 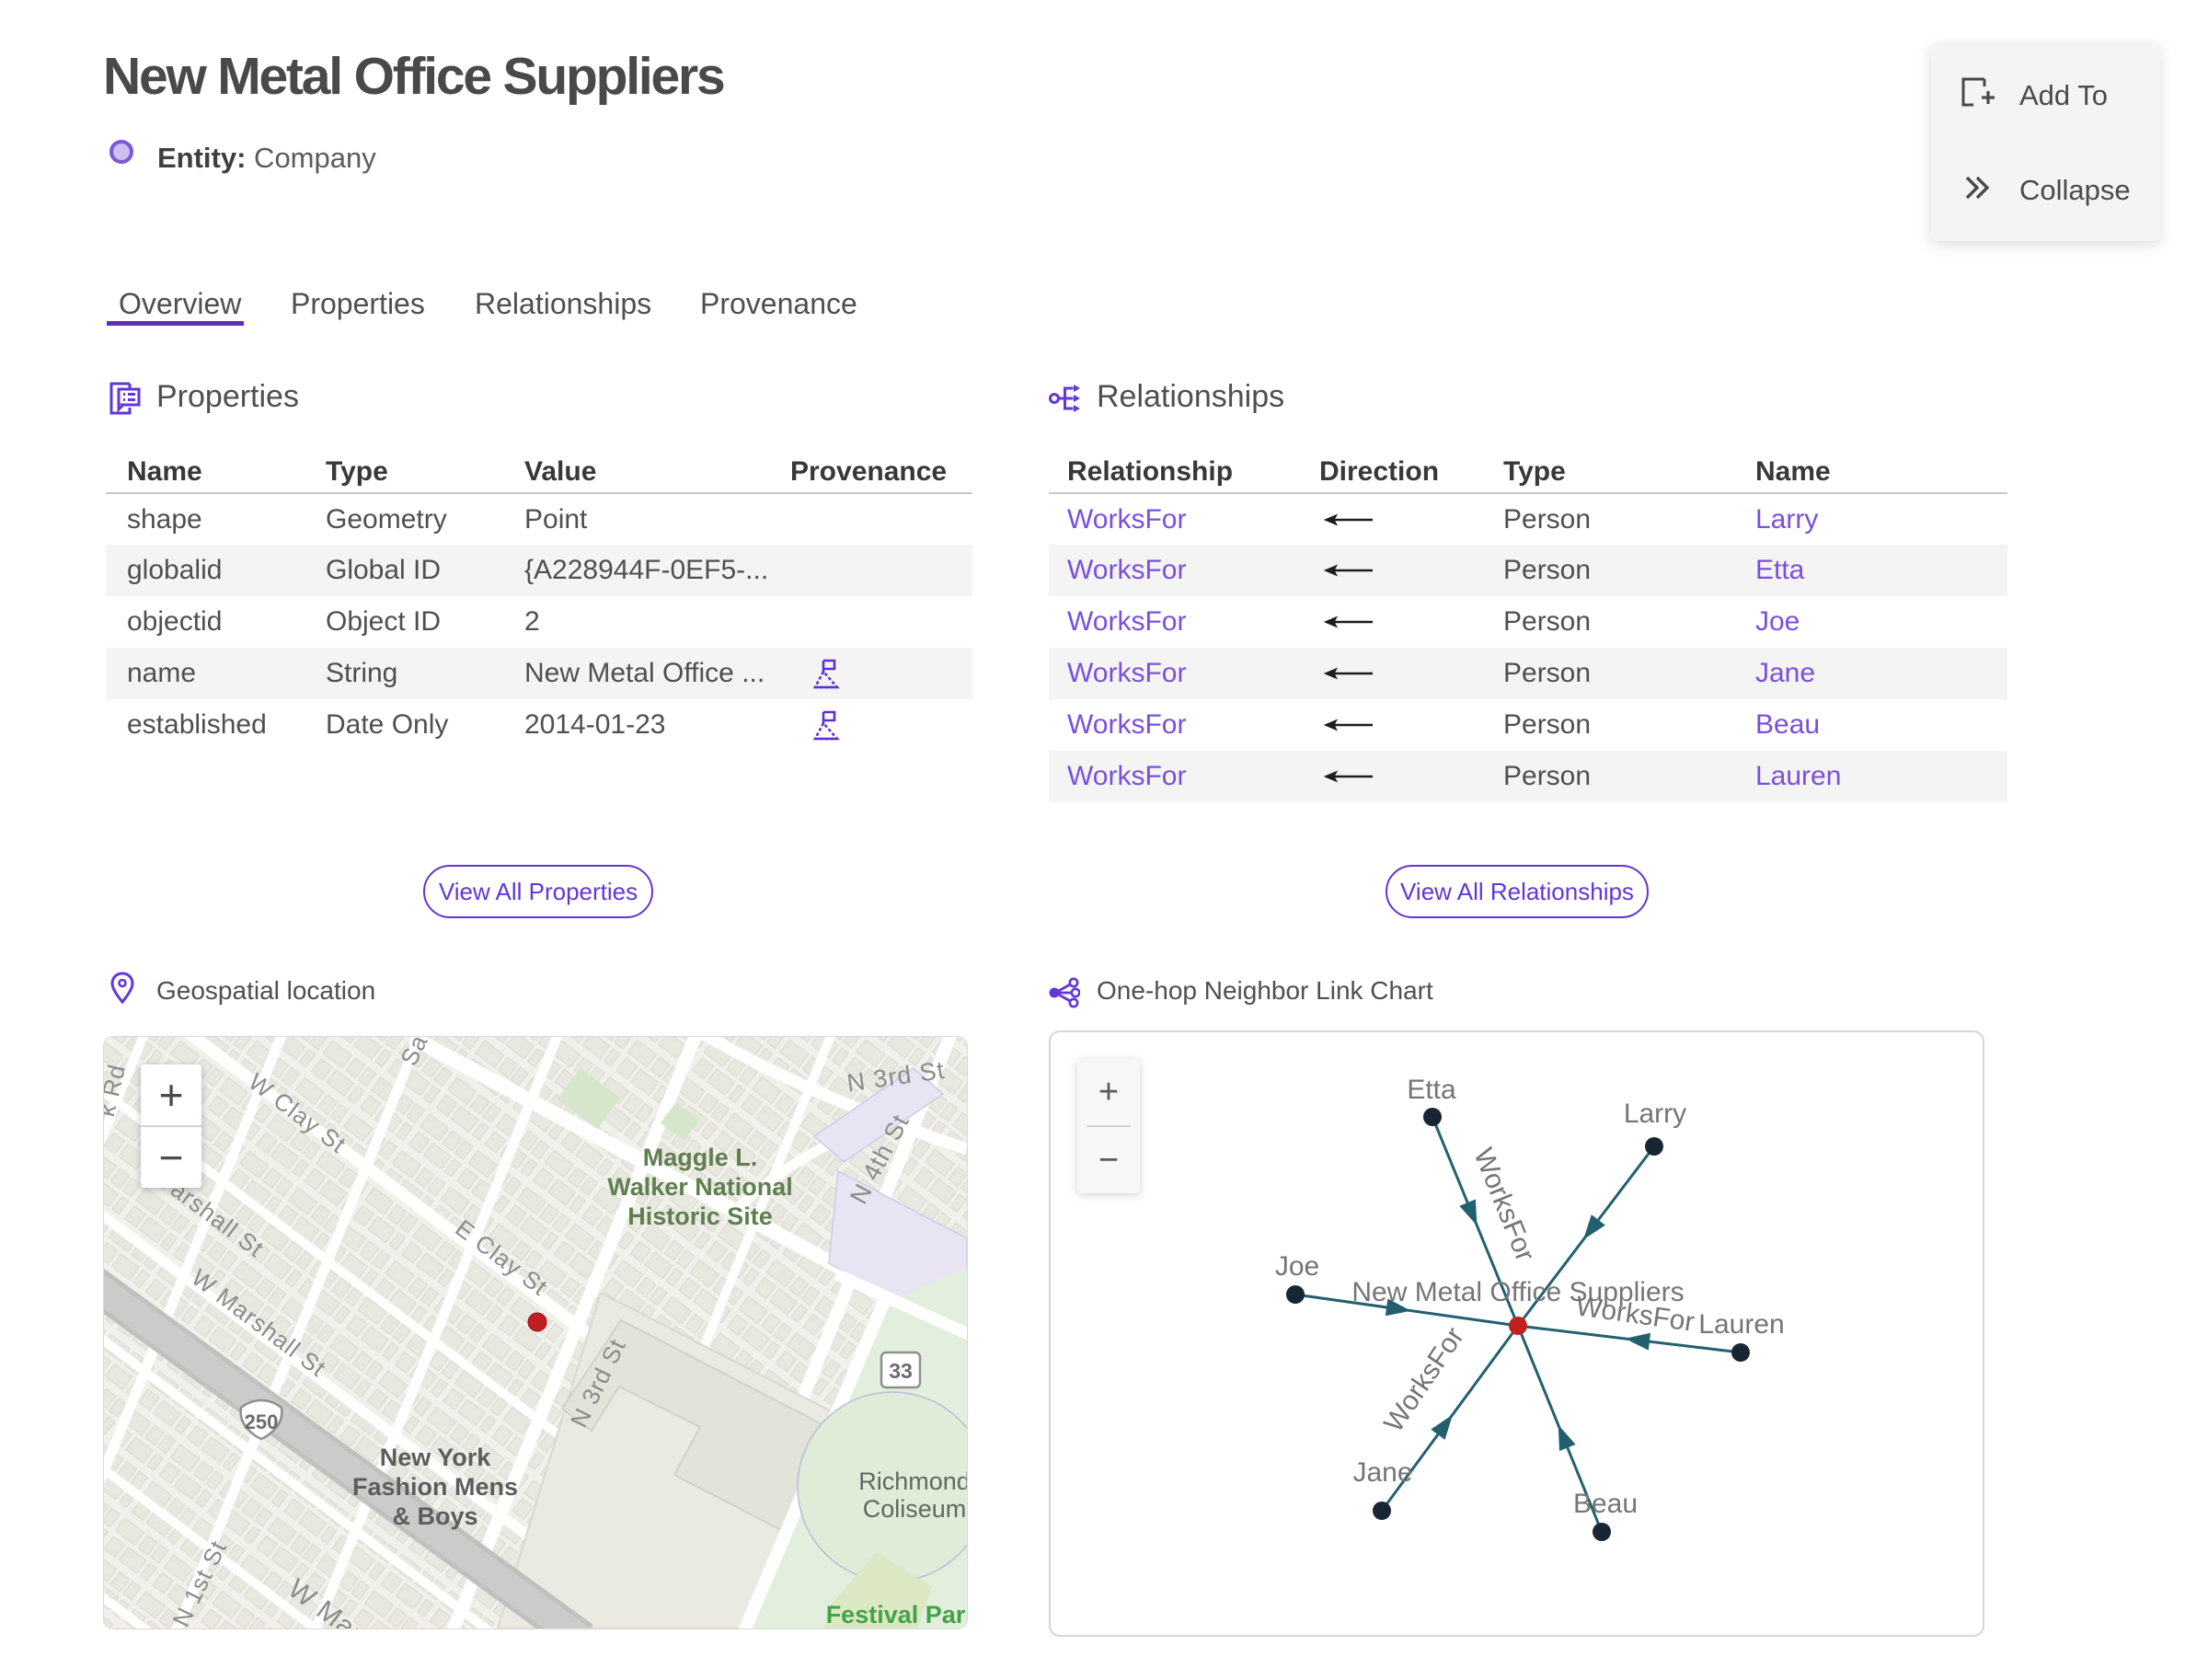 What do you see at coordinates (1605, 1504) in the screenshot?
I see `svg-text: Beau` at bounding box center [1605, 1504].